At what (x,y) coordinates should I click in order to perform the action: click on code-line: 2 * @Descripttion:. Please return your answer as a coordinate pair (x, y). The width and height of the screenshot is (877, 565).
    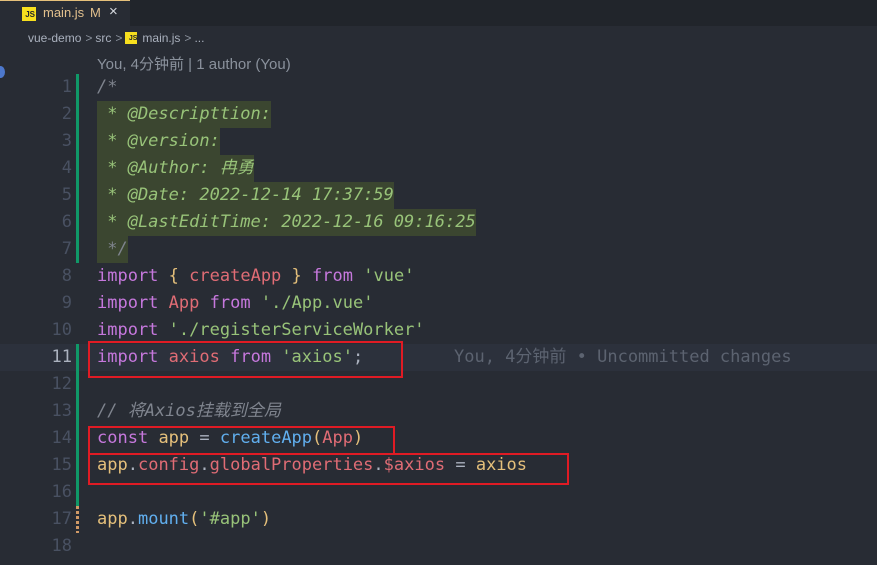
    Looking at the image, I should click on (438, 114).